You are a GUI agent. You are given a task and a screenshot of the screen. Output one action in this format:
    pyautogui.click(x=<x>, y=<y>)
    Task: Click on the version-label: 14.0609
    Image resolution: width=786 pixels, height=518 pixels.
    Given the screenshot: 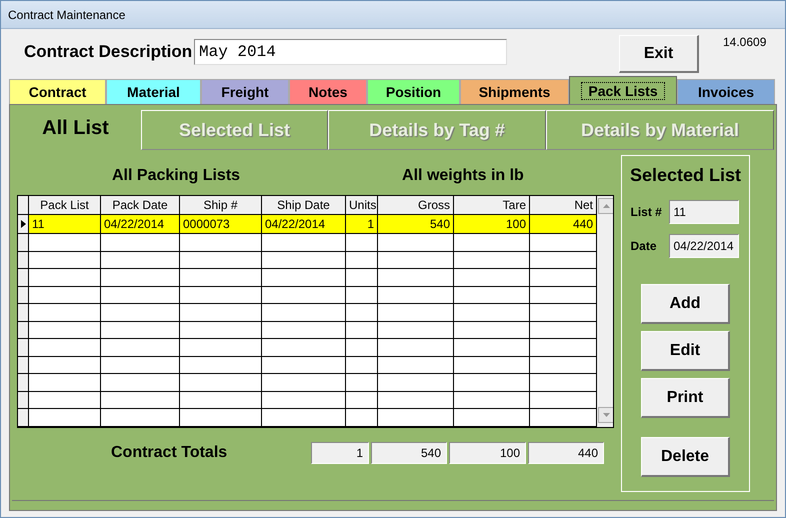 What is the action you would take?
    pyautogui.click(x=744, y=42)
    